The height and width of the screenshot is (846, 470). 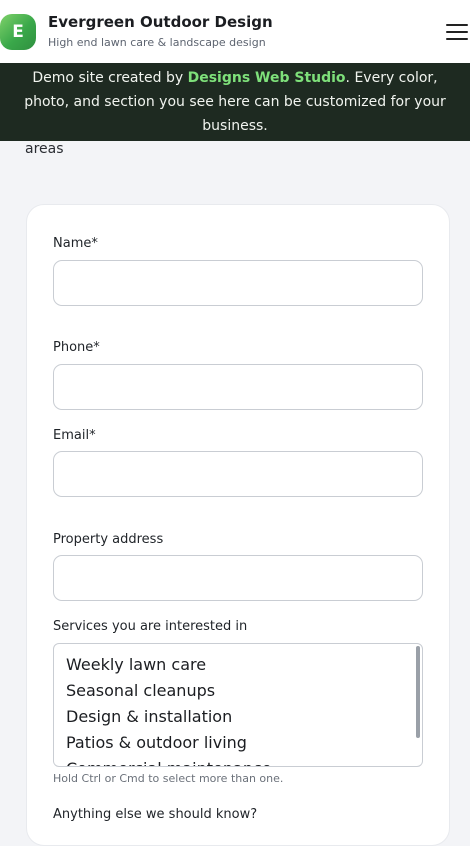 What do you see at coordinates (75, 243) in the screenshot?
I see `name-label: Name*` at bounding box center [75, 243].